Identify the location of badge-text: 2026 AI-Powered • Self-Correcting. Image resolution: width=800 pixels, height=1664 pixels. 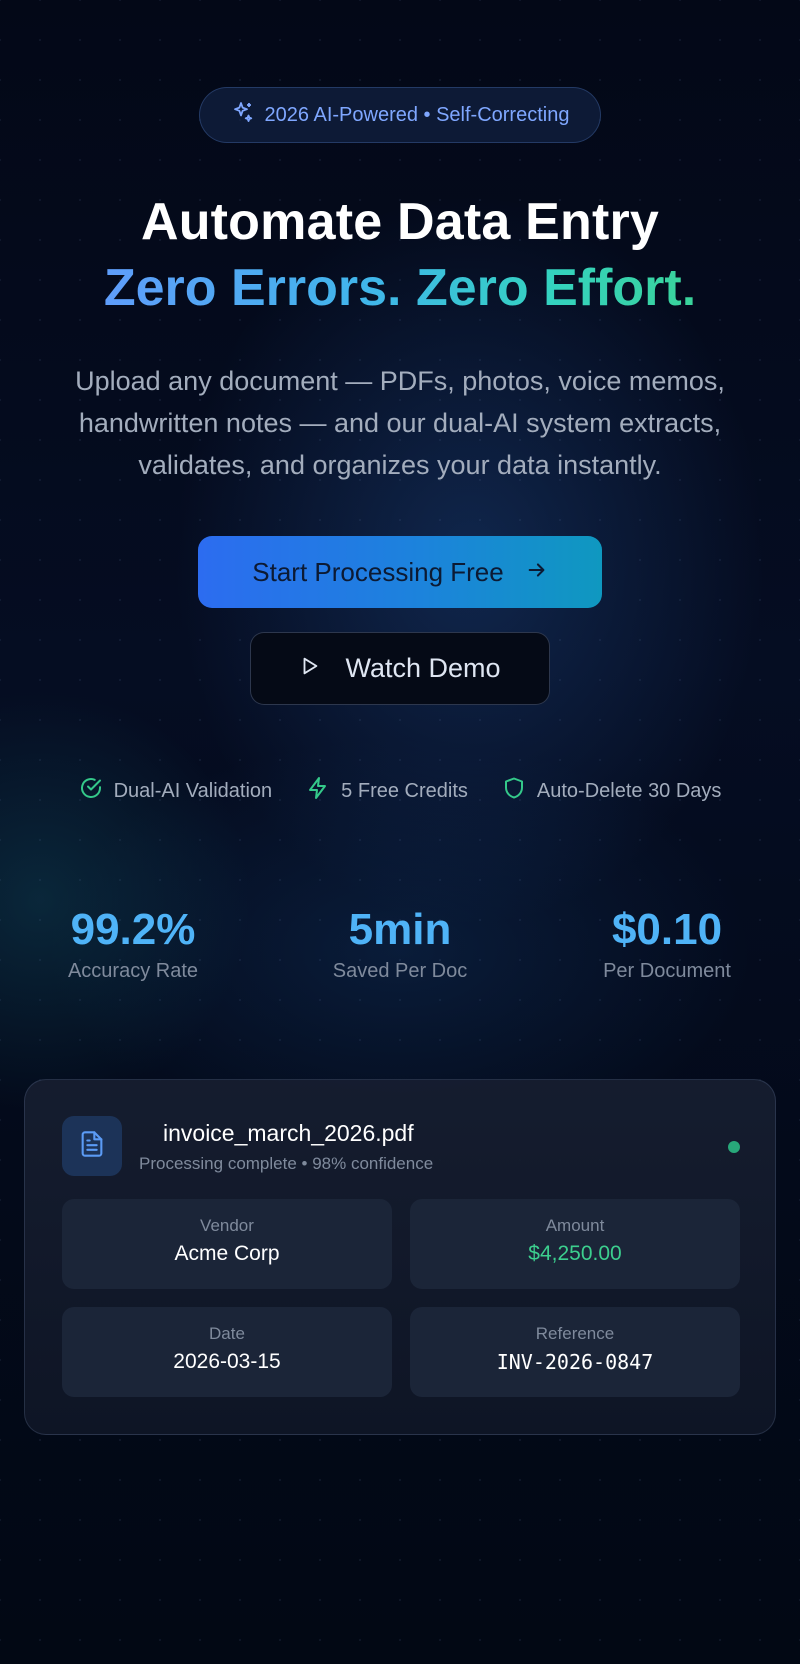
(417, 114).